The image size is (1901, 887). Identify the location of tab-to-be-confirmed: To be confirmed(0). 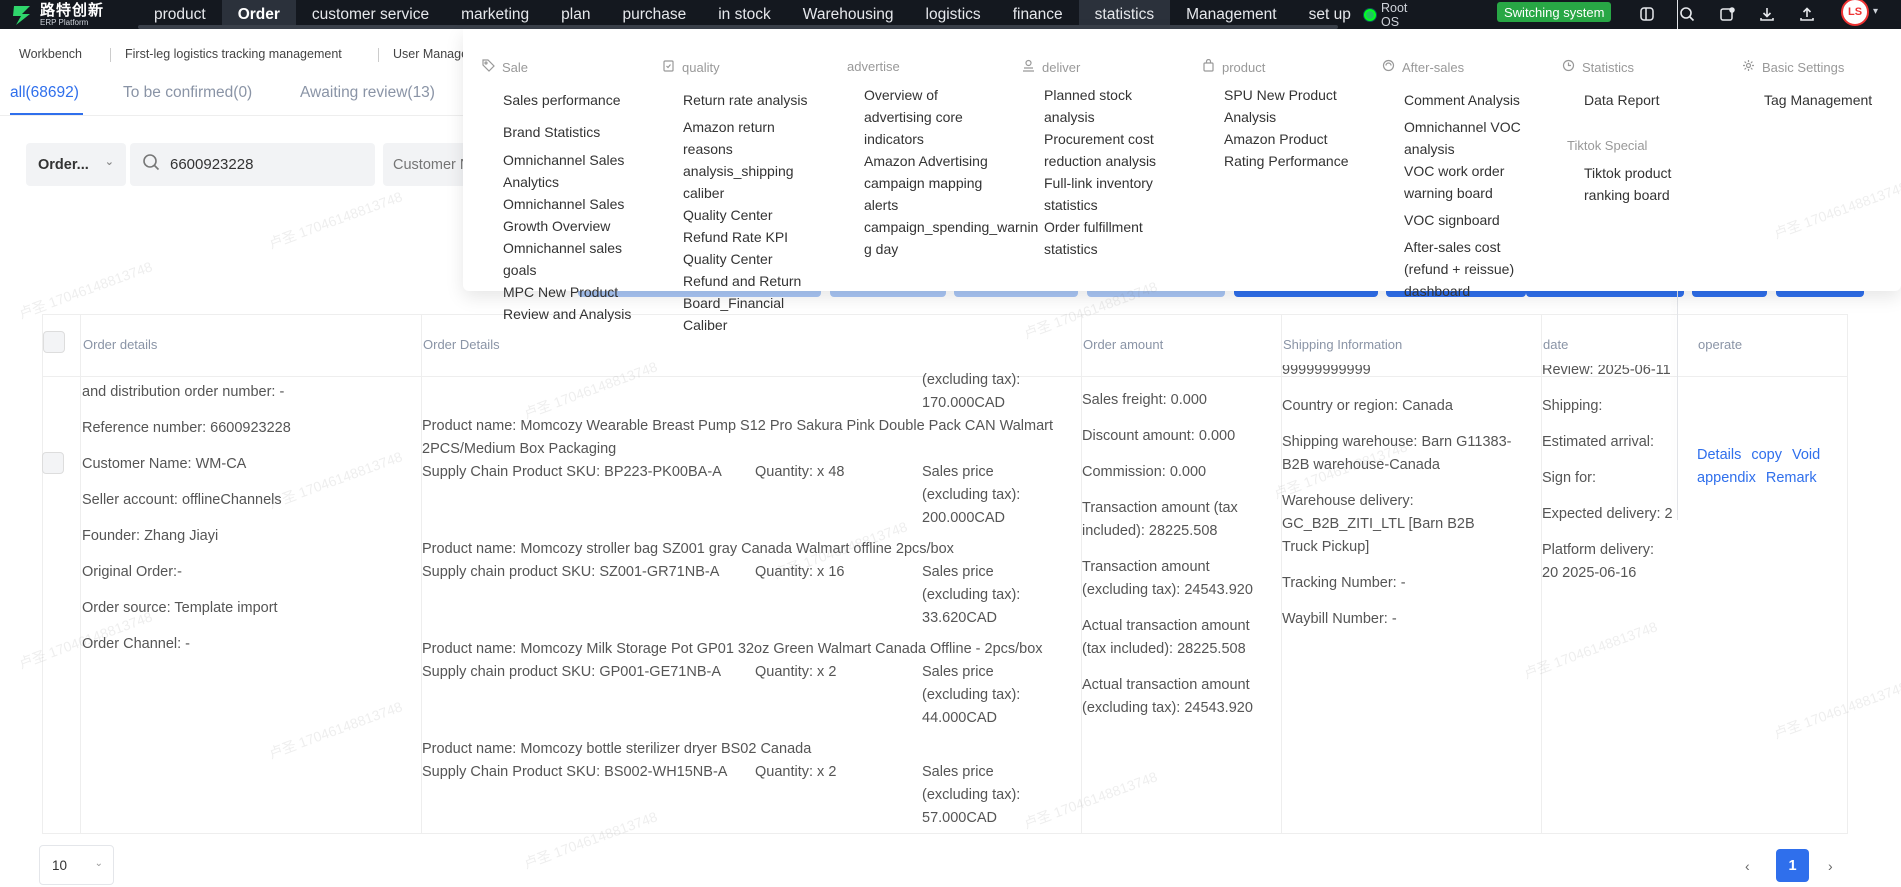
(187, 93).